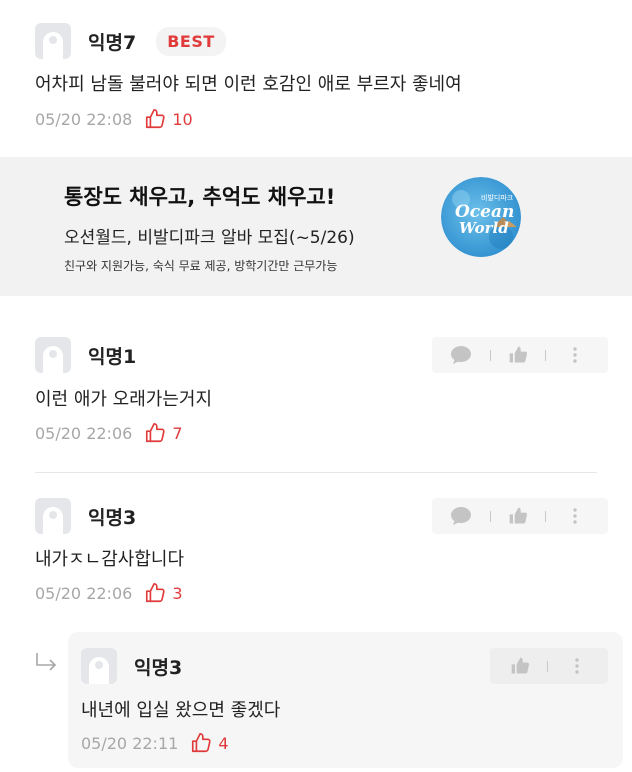  What do you see at coordinates (130, 743) in the screenshot?
I see `reply-date: 05/20 22:11` at bounding box center [130, 743].